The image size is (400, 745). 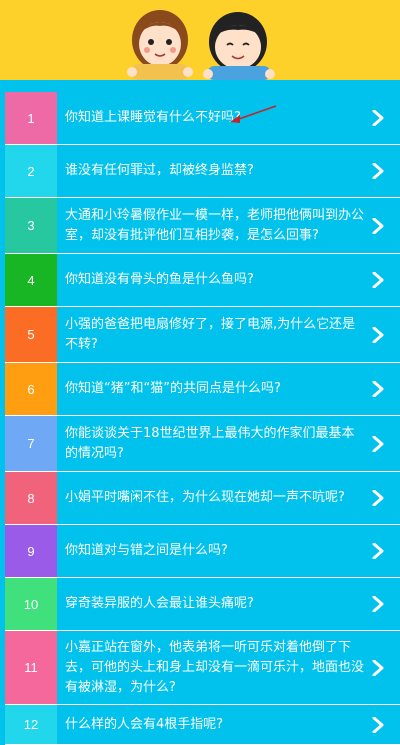 I want to click on question-number: 9, so click(x=31, y=551).